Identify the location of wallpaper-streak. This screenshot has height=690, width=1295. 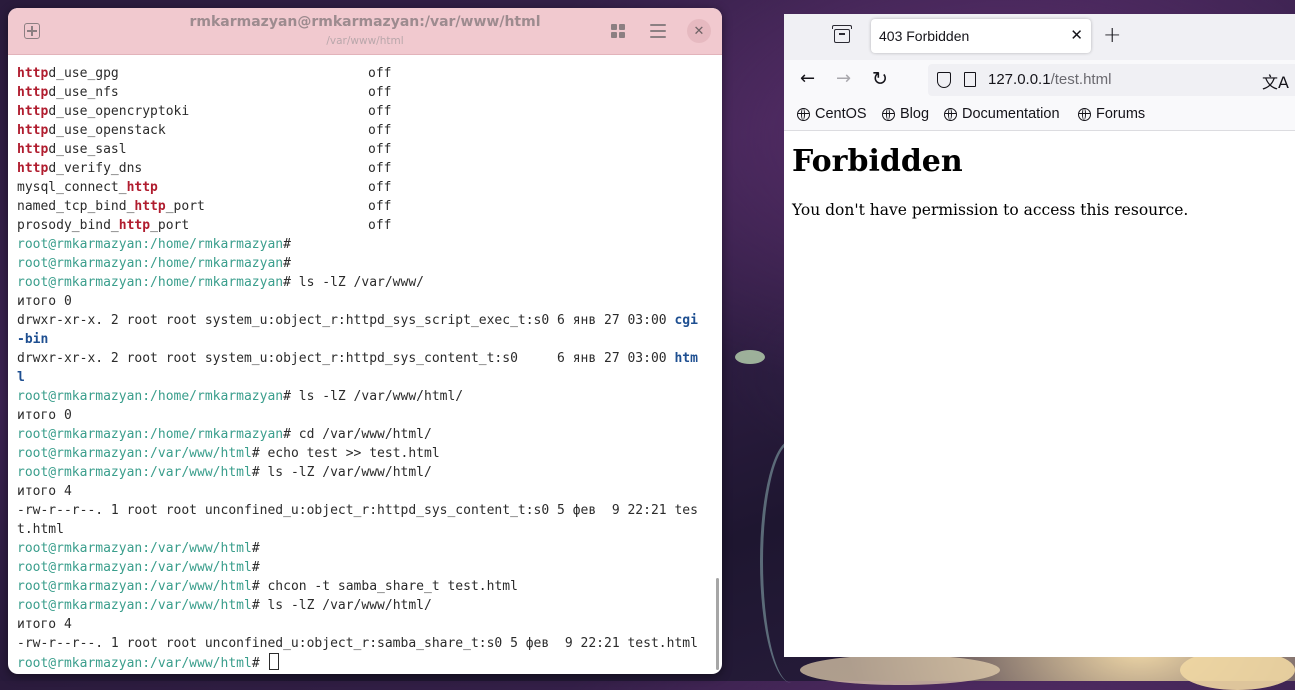
(750, 357).